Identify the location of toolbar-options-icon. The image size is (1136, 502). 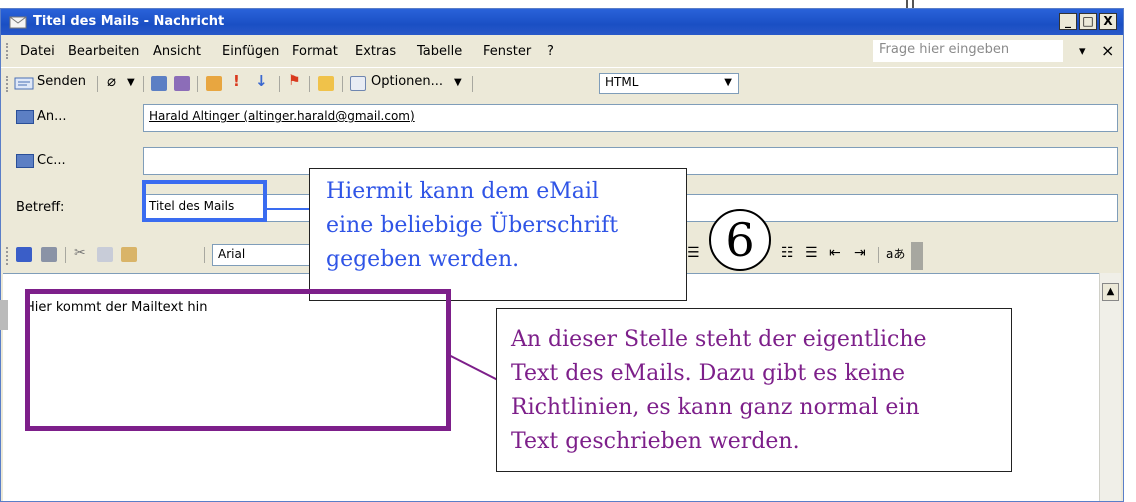
(917, 256).